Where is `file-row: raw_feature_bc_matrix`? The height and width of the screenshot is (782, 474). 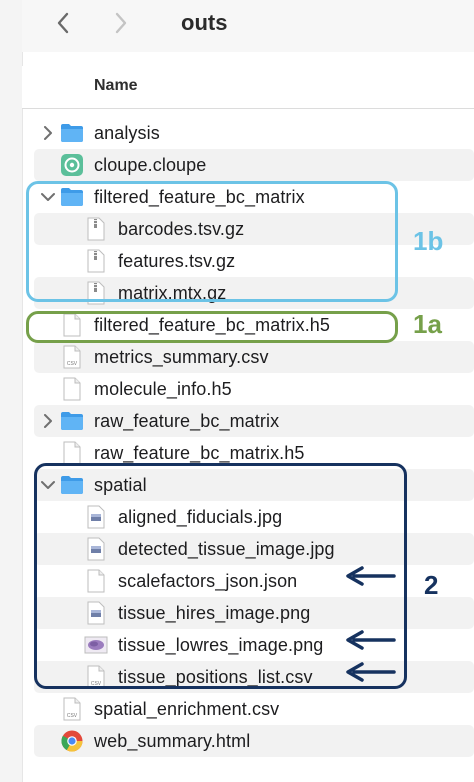 file-row: raw_feature_bc_matrix is located at coordinates (254, 421).